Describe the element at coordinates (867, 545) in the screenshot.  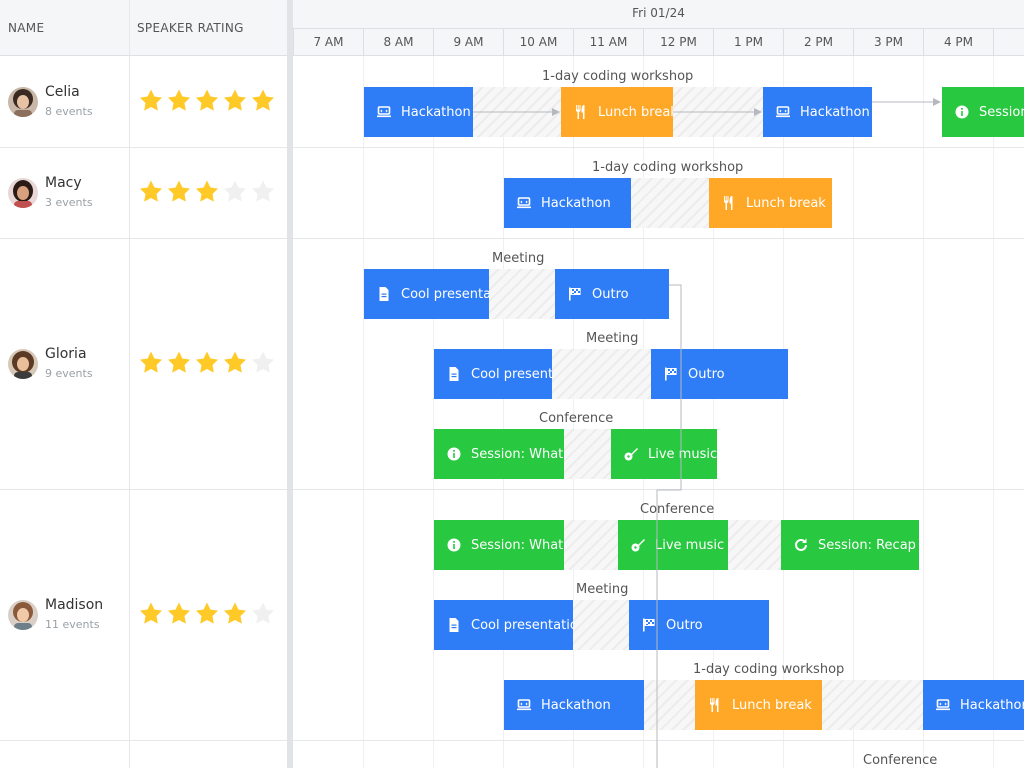
I see `event-title: Session: Recap` at that location.